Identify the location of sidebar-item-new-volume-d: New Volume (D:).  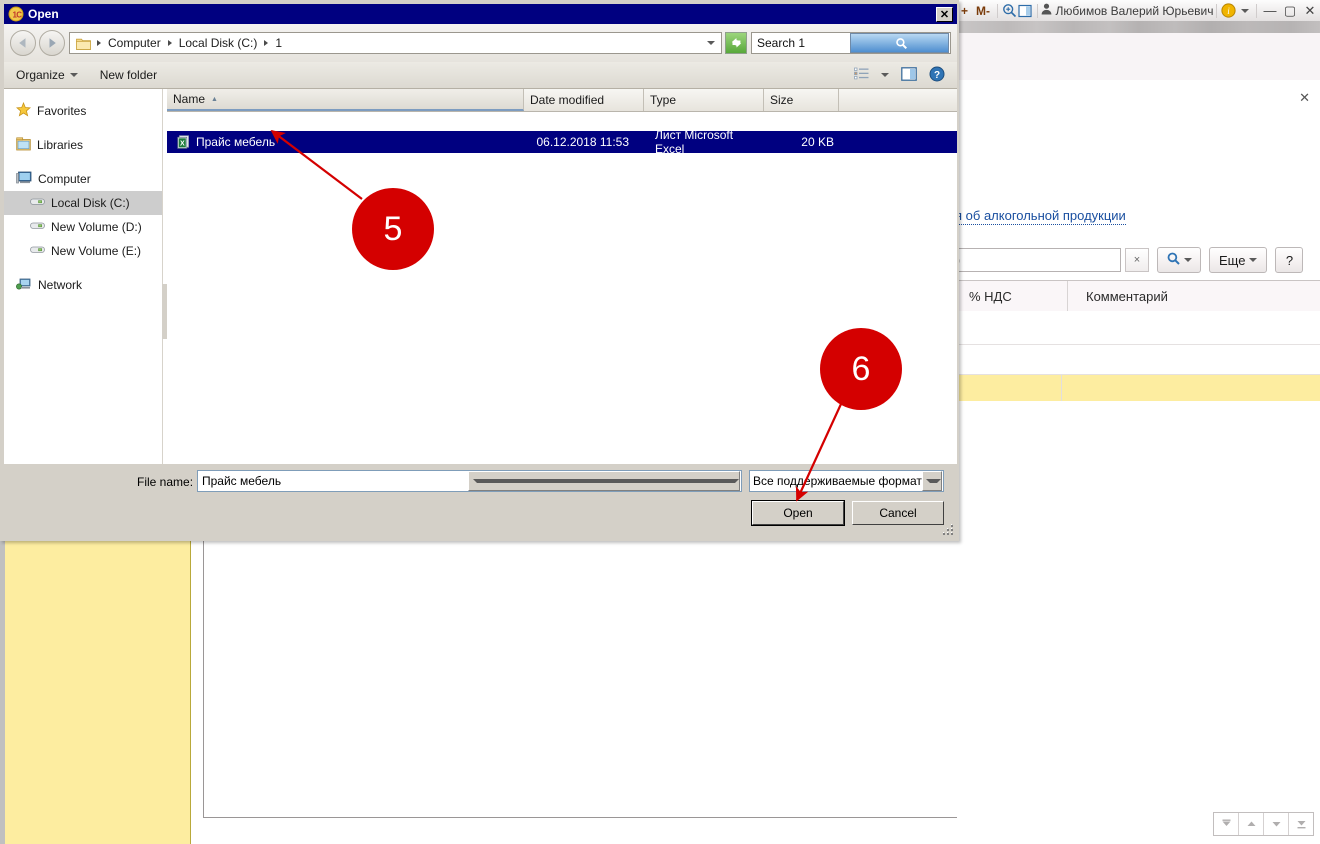
(83, 227).